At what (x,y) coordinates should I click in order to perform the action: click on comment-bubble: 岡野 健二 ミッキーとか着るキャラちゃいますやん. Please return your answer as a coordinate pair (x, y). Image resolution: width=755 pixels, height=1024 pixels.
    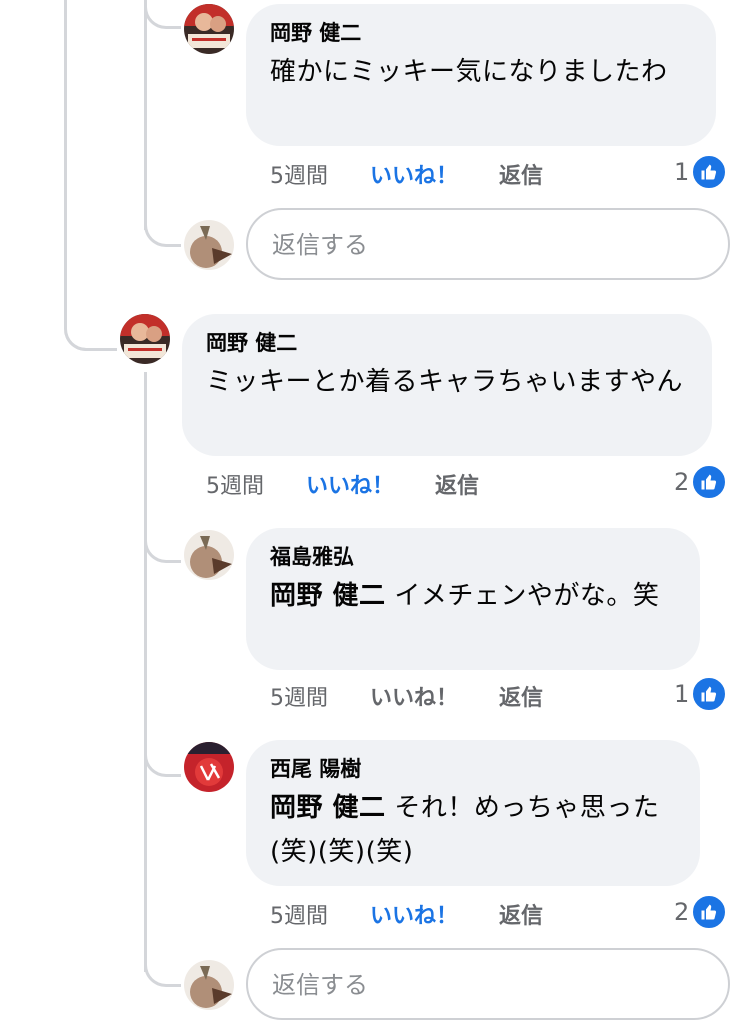
    Looking at the image, I should click on (447, 385).